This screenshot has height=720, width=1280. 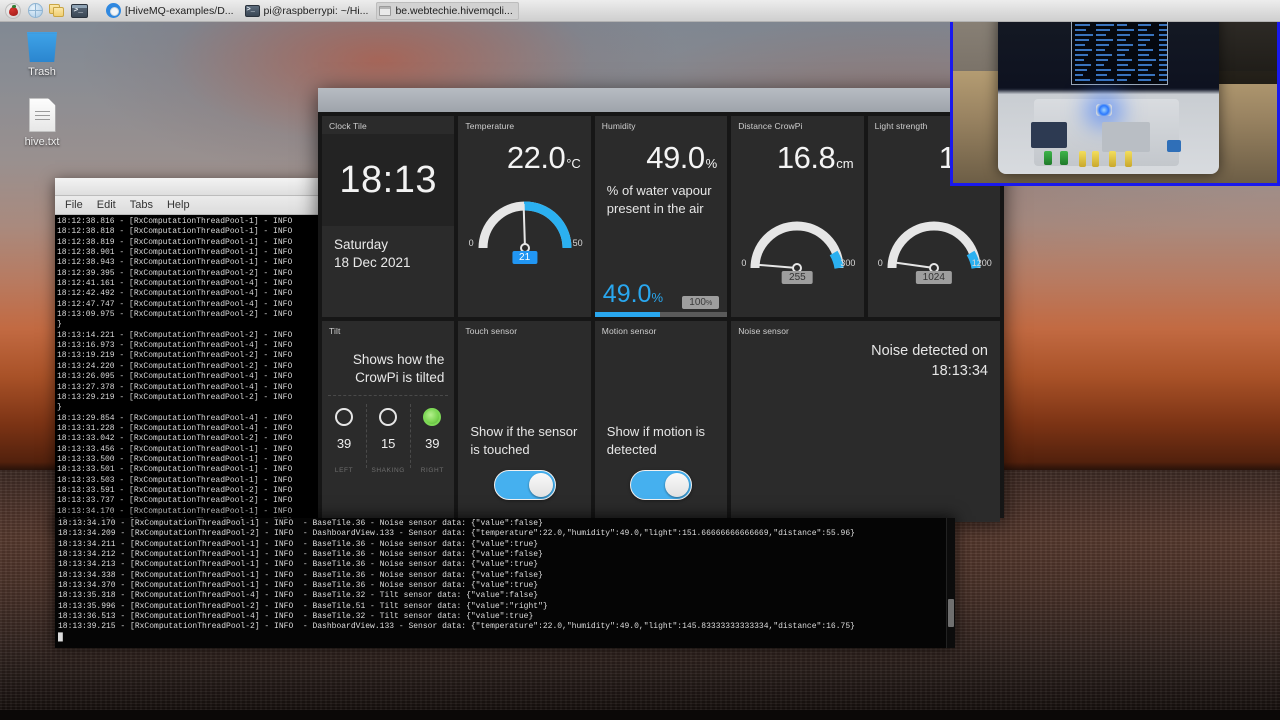 I want to click on tile-title: Distance CrowPi, so click(x=770, y=126).